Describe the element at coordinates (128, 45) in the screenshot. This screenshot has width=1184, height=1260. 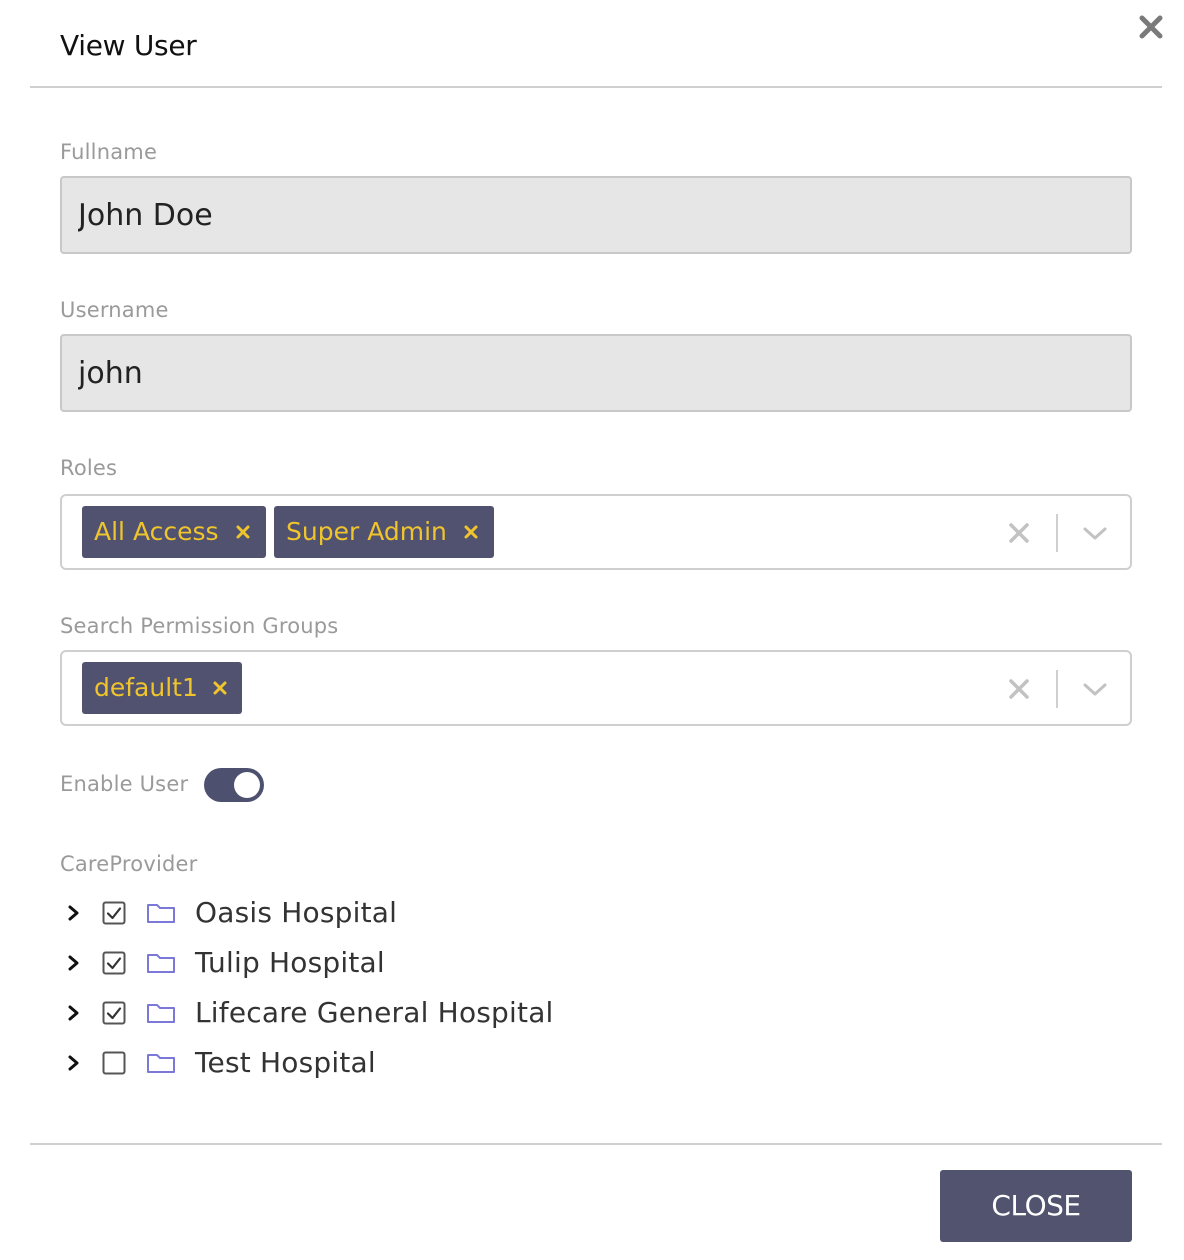
I see `modal-title: View User` at that location.